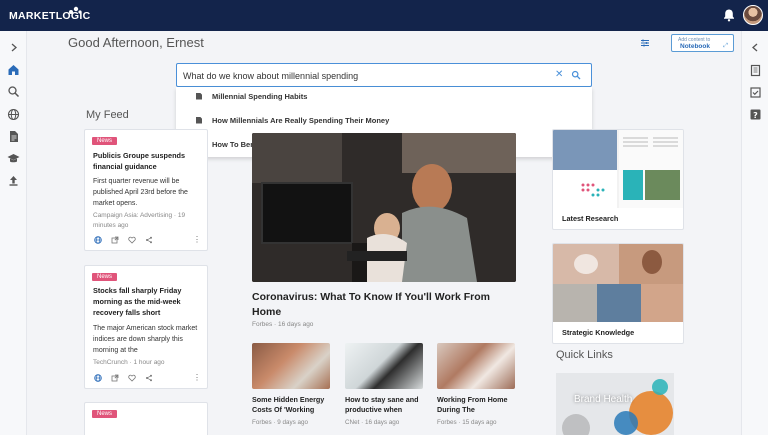 The width and height of the screenshot is (768, 435). I want to click on feed-card-source: TechCrunch · 1 hour ago, so click(129, 362).